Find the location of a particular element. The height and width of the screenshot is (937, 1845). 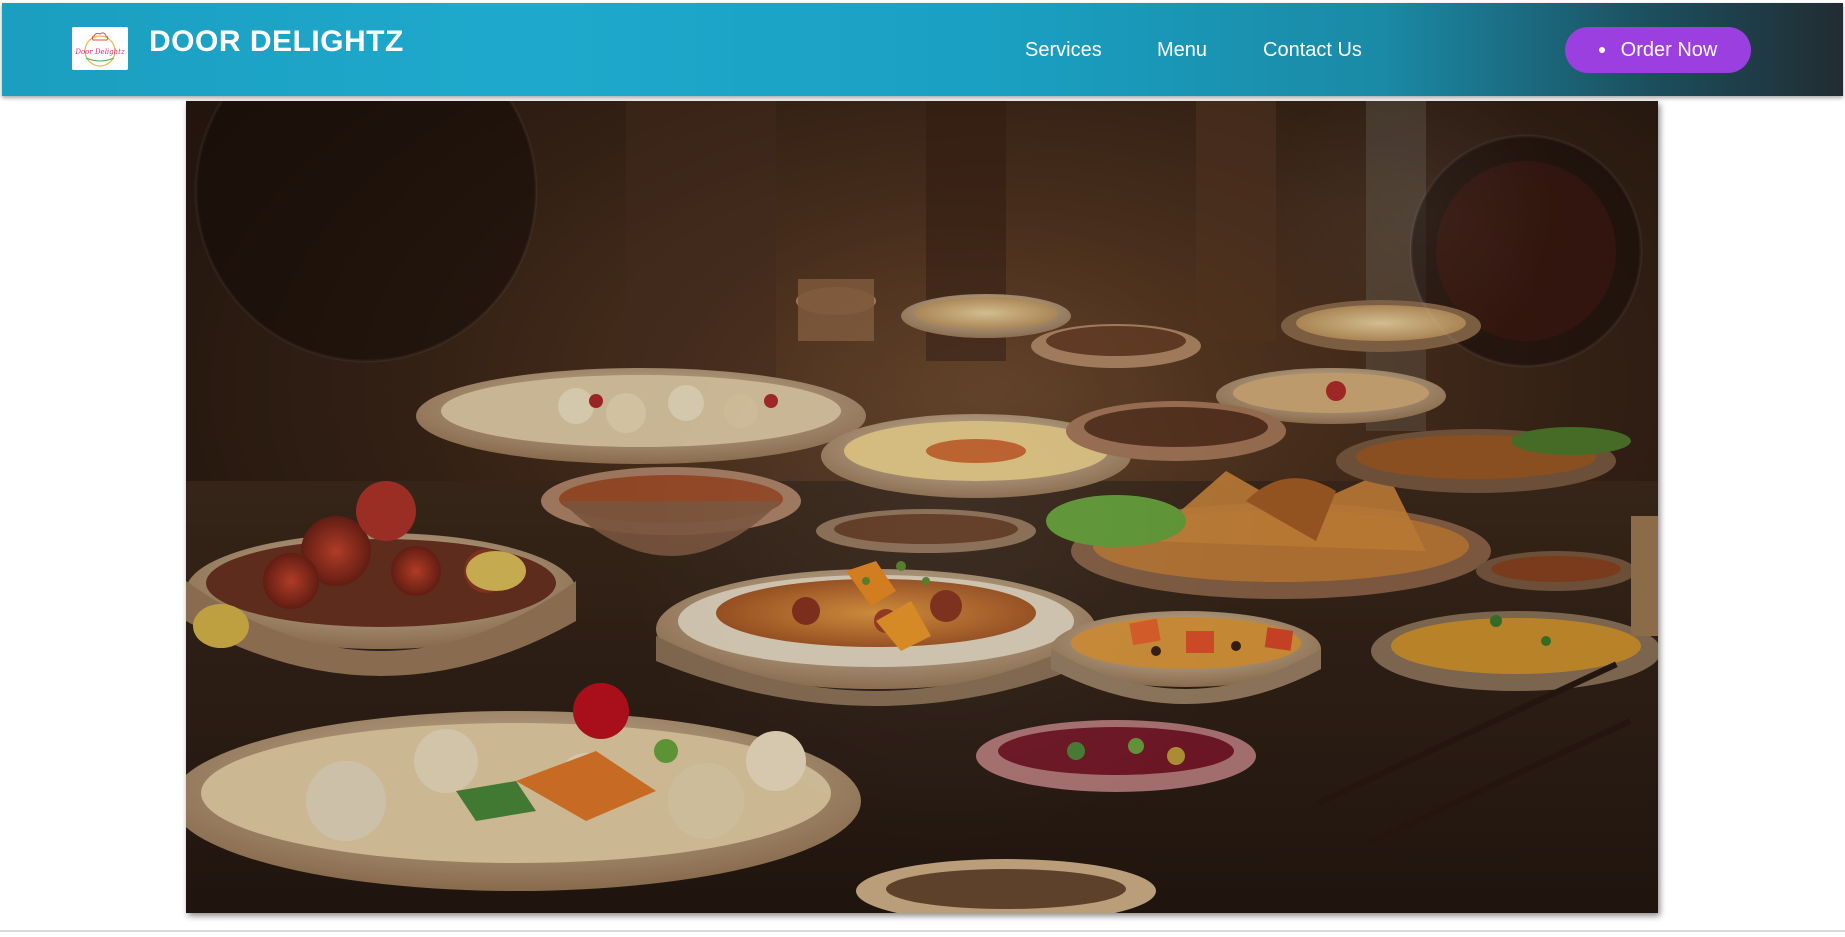

logo-text: Door Delightz is located at coordinates (99, 52).